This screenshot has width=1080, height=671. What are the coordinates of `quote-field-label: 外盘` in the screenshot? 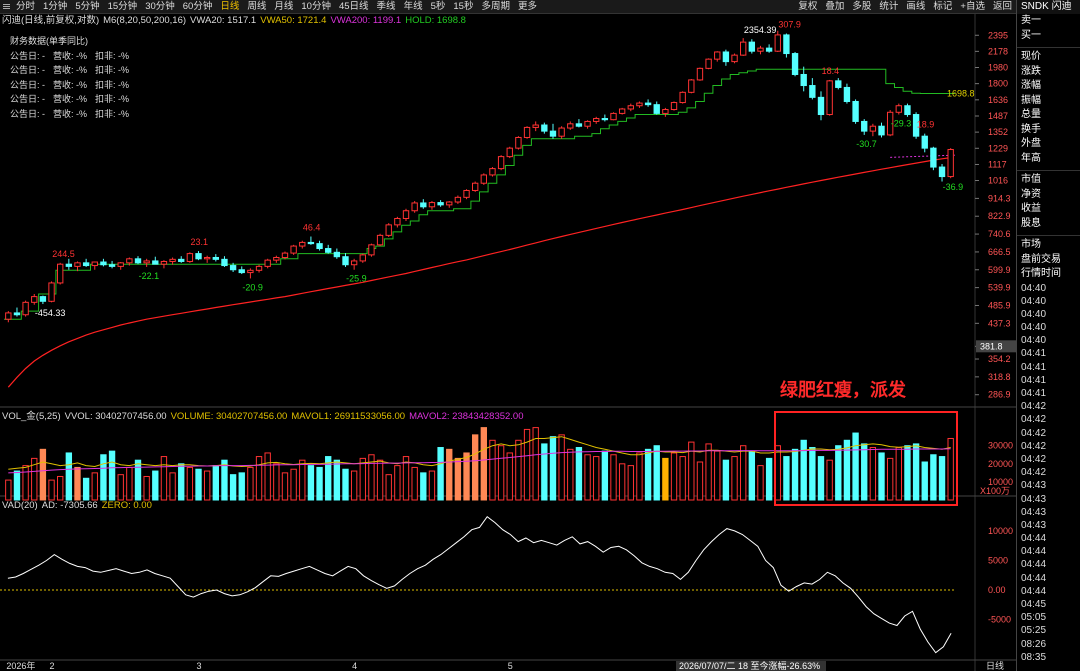 It's located at (1048, 144).